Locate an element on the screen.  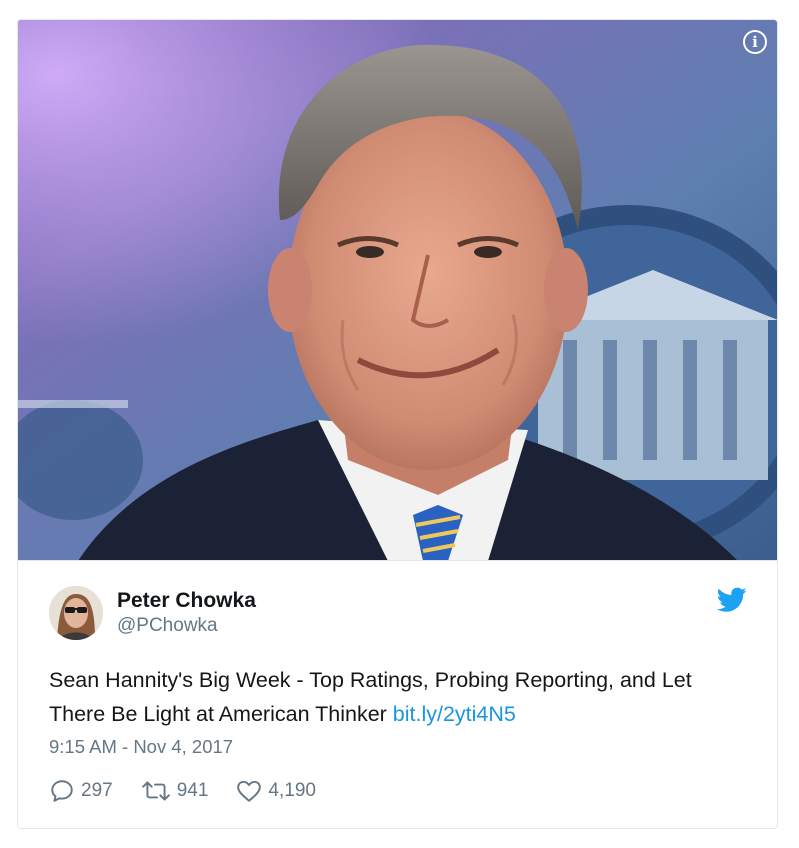
retweet-icon is located at coordinates (155, 791).